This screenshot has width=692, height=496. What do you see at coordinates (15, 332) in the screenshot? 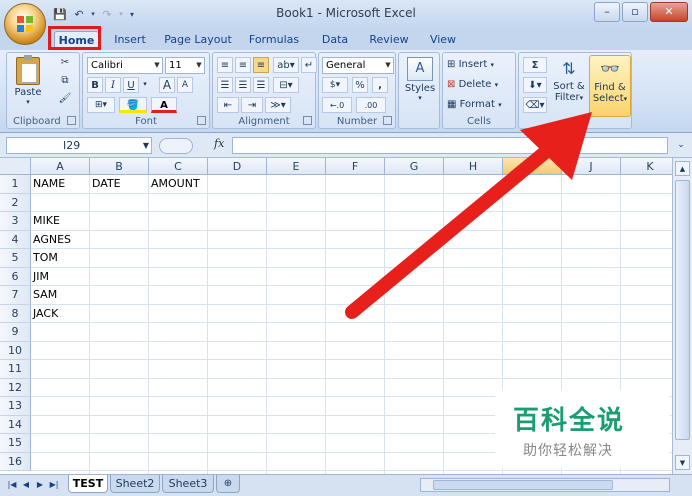
I see `row-header-9: 9` at bounding box center [15, 332].